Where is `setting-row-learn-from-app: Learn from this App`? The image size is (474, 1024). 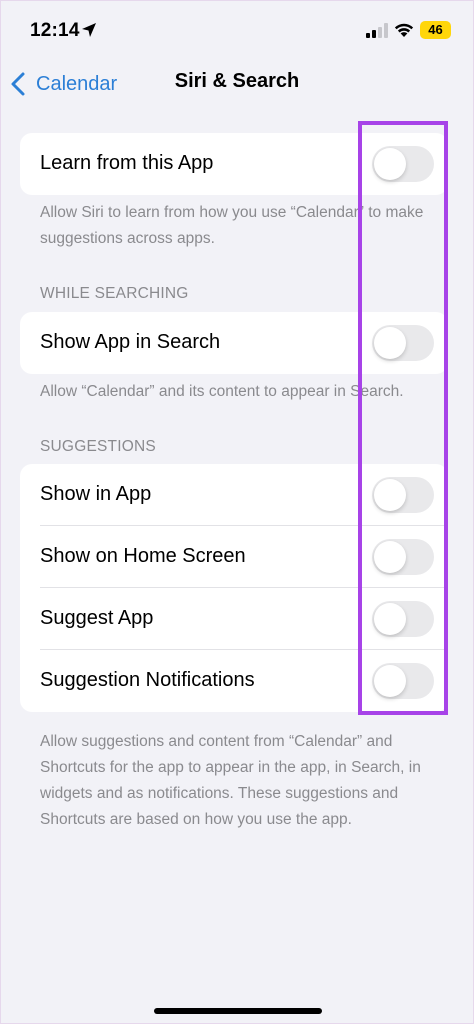 setting-row-learn-from-app: Learn from this App is located at coordinates (234, 164).